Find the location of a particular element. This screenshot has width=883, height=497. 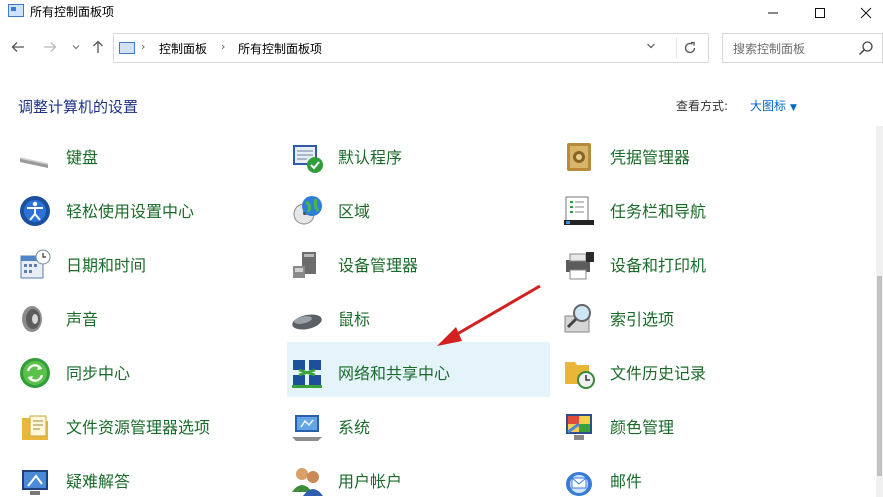

window-title: 所有控制面板项 is located at coordinates (72, 12).